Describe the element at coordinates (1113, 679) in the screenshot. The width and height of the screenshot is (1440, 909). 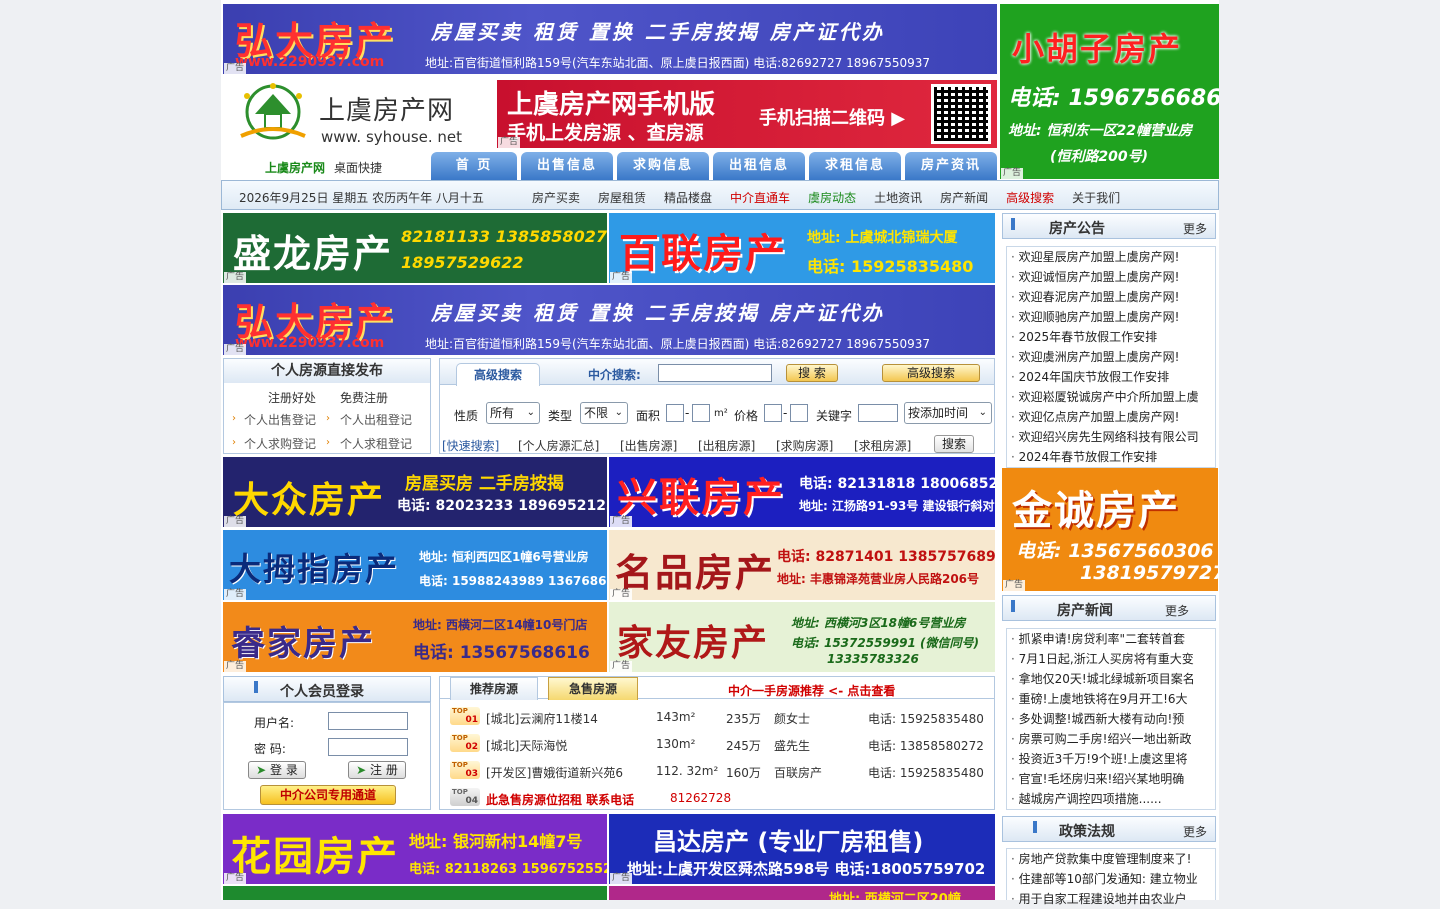
I see `news-list-item: 拿地仅20天!城北绿城新项目案名` at that location.